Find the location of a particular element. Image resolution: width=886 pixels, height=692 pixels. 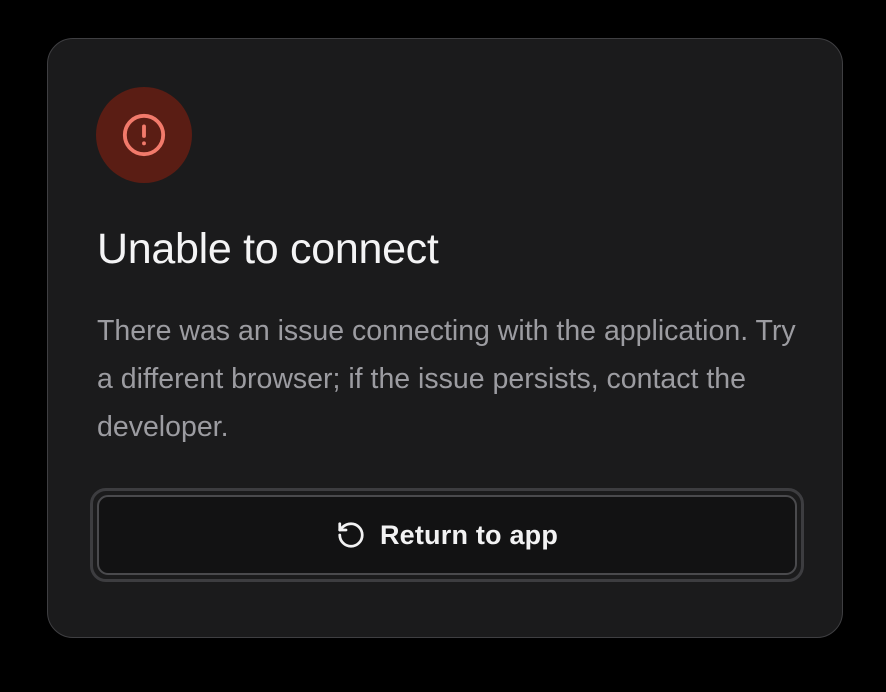

dialog-title: Unable to connect is located at coordinates (268, 249).